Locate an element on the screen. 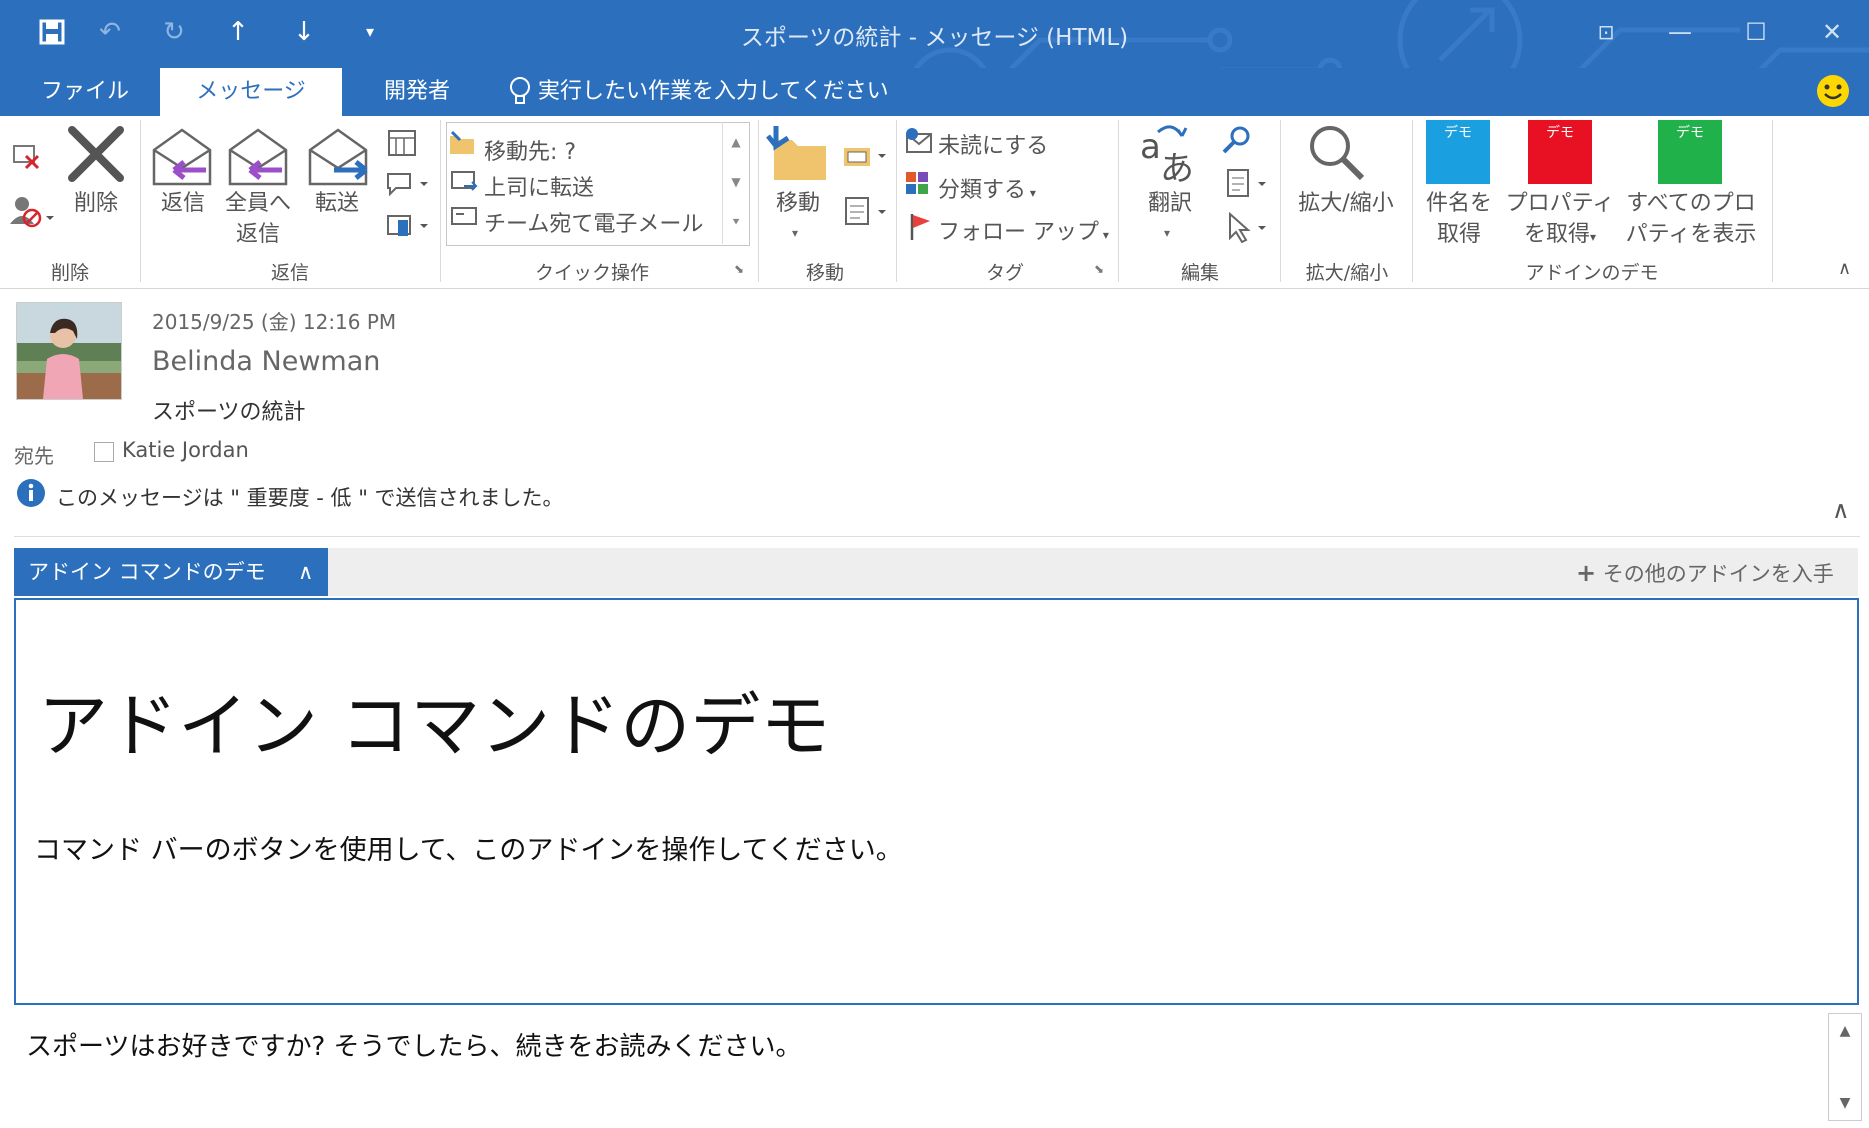 This screenshot has height=1128, width=1869. follow-up-button: フォロー アップ ▾ is located at coordinates (1023, 230).